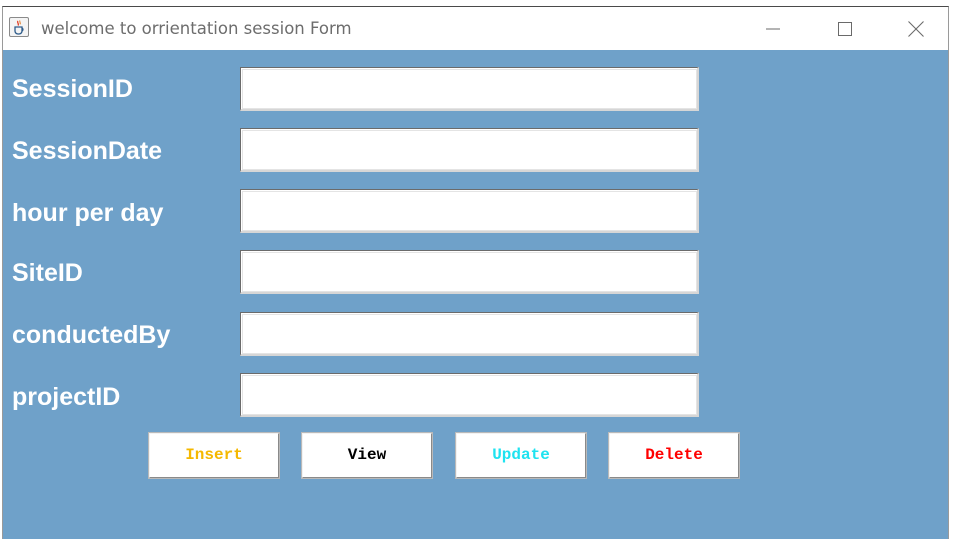 This screenshot has width=955, height=543. I want to click on maximize-icon, so click(845, 28).